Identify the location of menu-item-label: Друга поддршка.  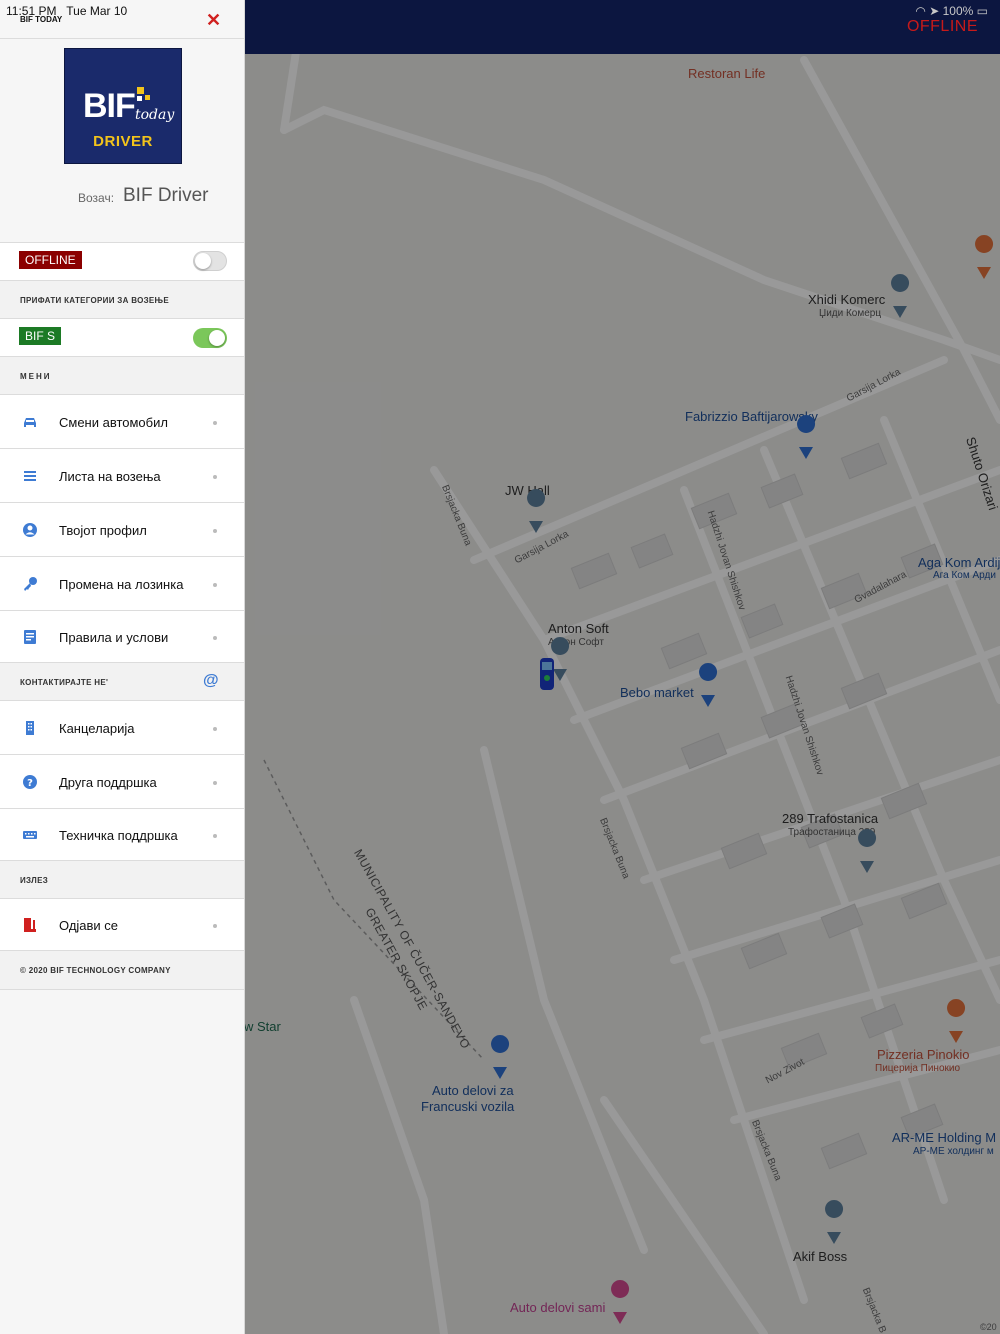
(108, 782).